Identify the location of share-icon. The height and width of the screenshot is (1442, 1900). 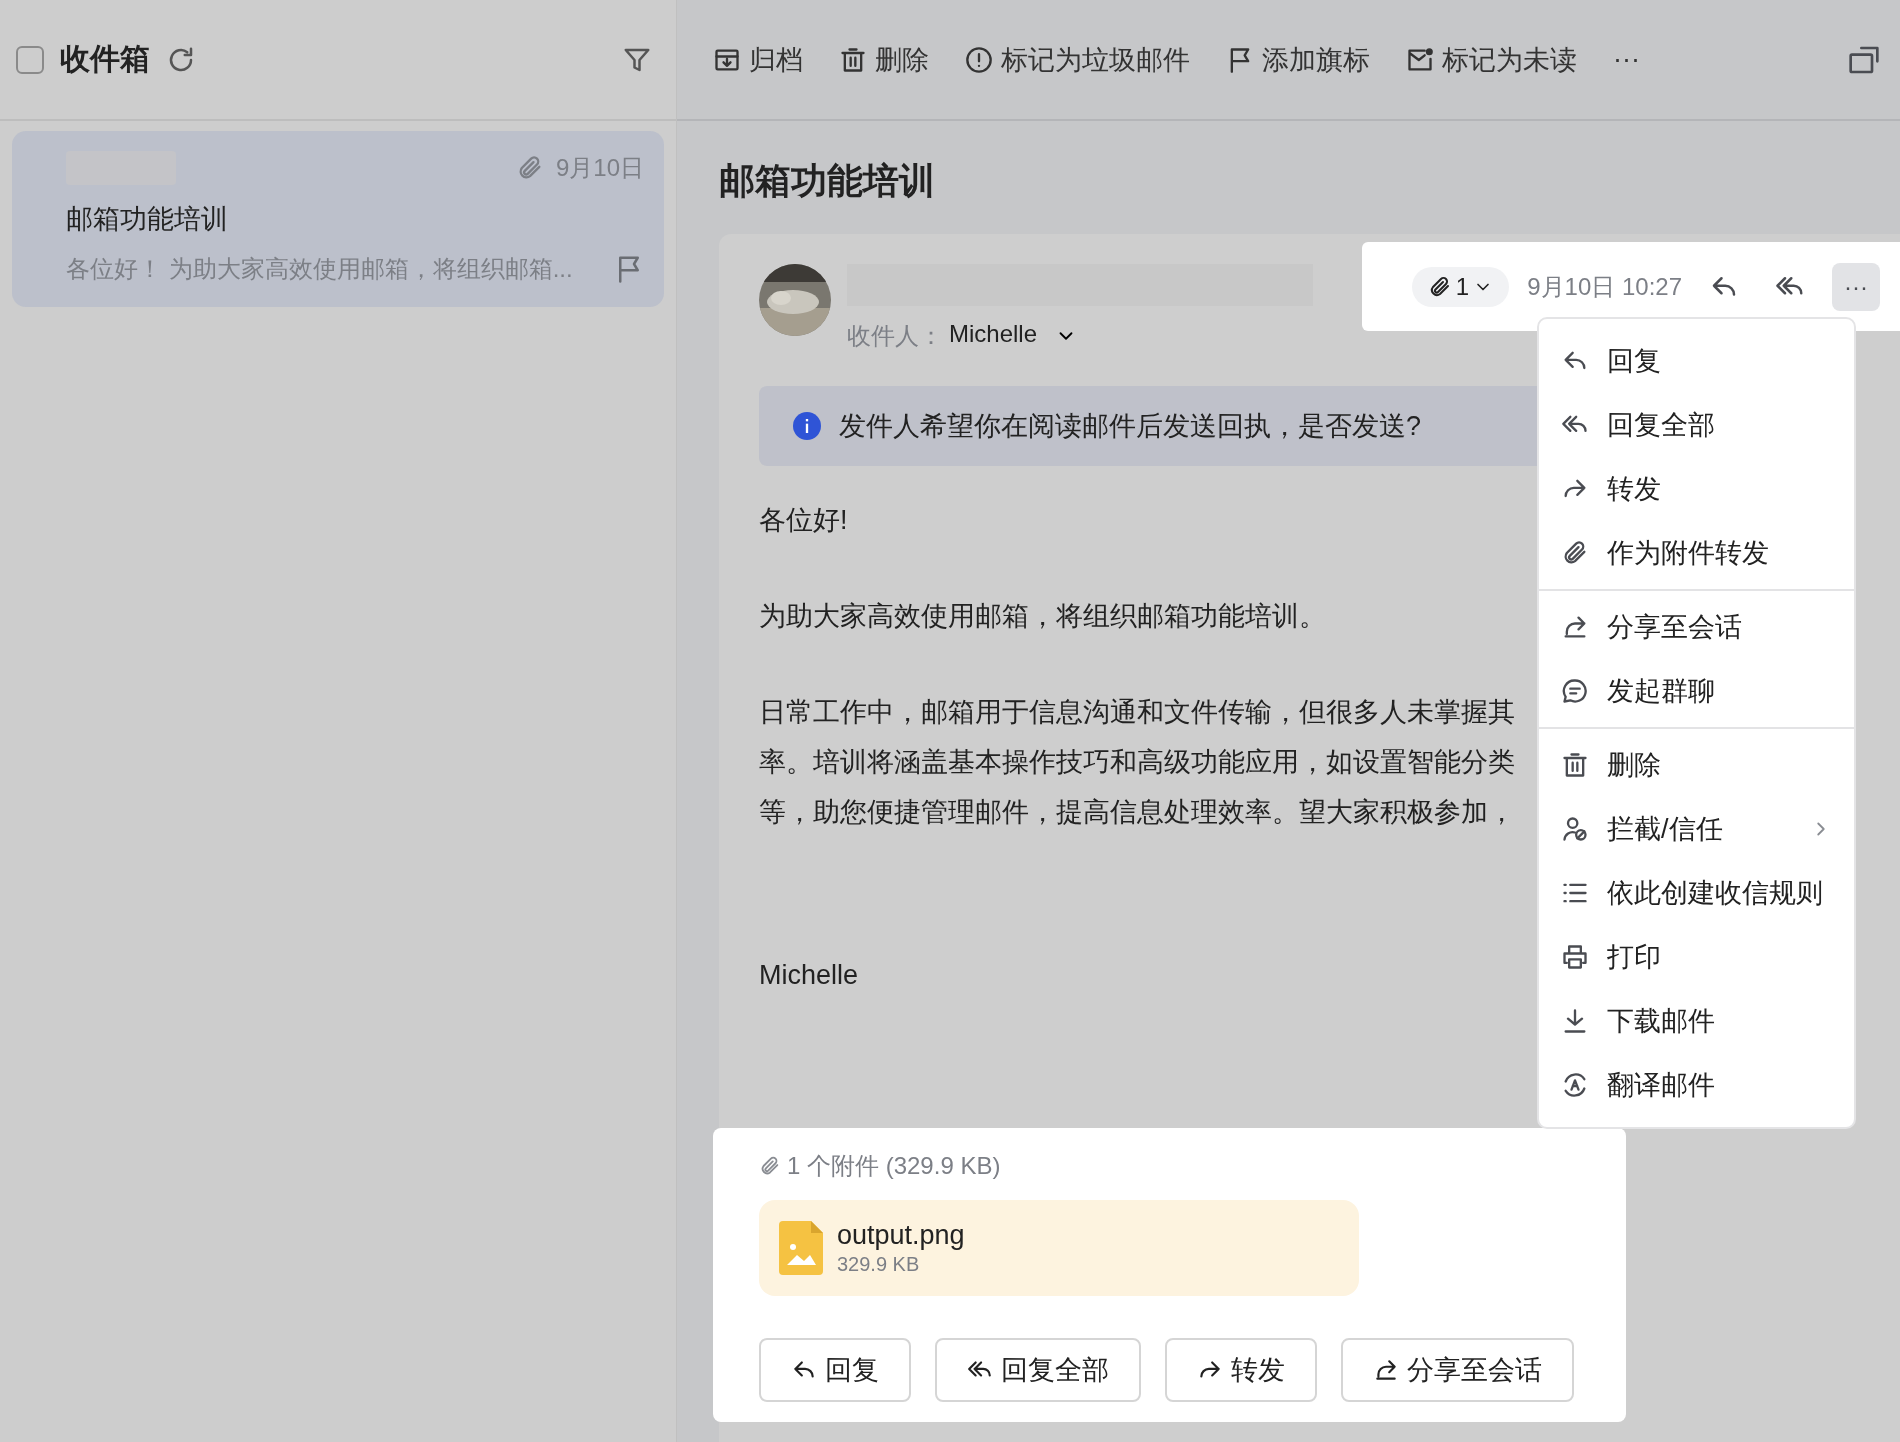
(1386, 1370).